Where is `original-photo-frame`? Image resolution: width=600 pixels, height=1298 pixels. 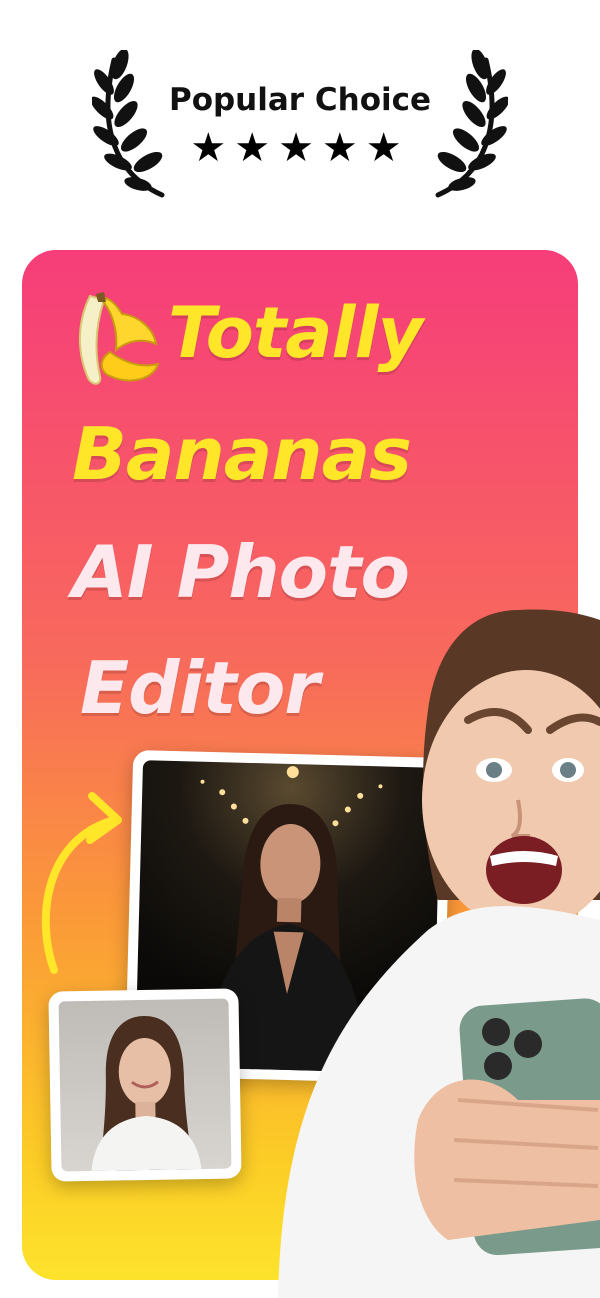 original-photo-frame is located at coordinates (145, 1085).